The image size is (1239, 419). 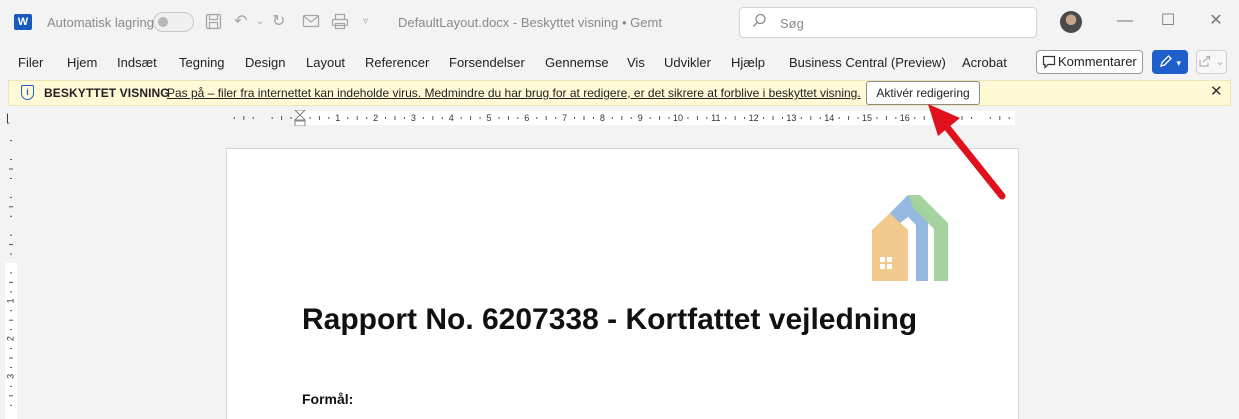 What do you see at coordinates (1206, 61) in the screenshot?
I see `share-icon` at bounding box center [1206, 61].